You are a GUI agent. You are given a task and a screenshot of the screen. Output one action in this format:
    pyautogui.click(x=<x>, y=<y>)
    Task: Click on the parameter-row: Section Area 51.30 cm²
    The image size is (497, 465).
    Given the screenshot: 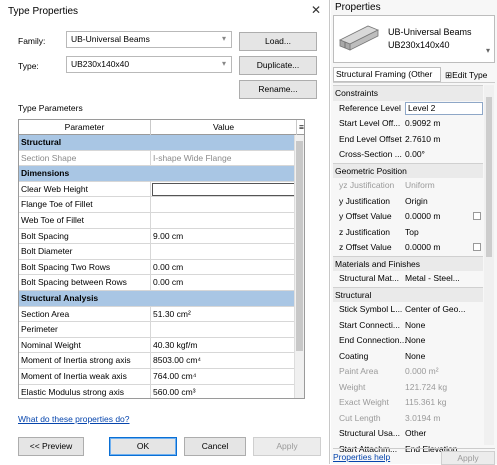 What is the action you would take?
    pyautogui.click(x=161, y=314)
    